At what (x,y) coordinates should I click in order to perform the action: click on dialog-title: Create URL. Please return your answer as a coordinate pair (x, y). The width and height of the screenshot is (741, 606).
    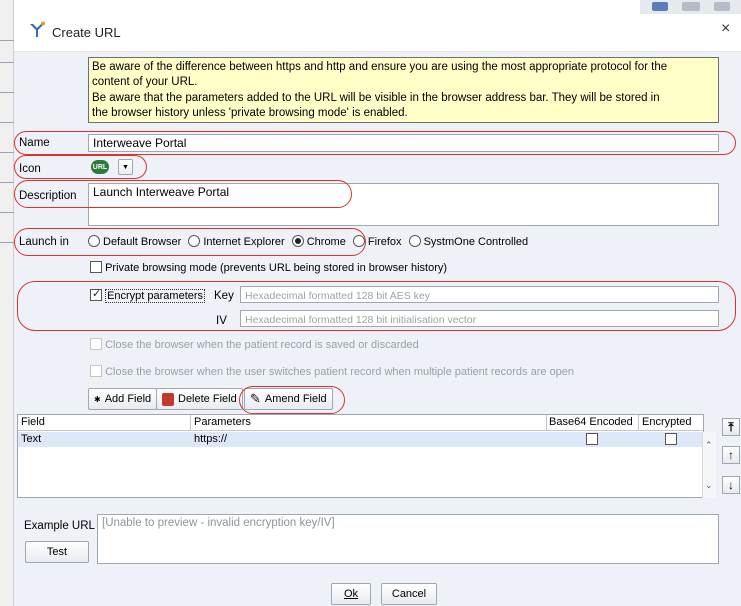
    Looking at the image, I should click on (86, 32).